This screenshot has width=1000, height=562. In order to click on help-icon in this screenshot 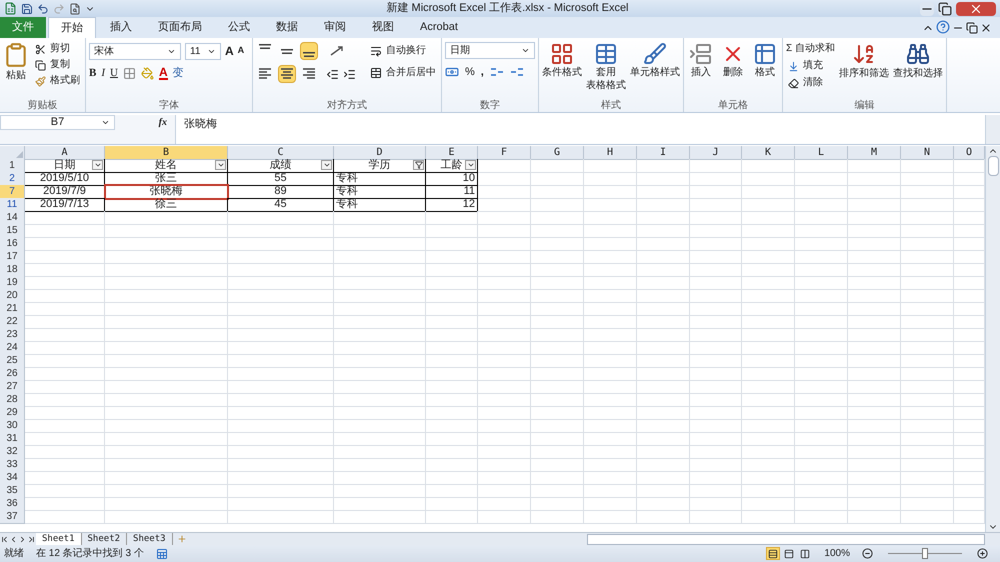, I will do `click(943, 27)`.